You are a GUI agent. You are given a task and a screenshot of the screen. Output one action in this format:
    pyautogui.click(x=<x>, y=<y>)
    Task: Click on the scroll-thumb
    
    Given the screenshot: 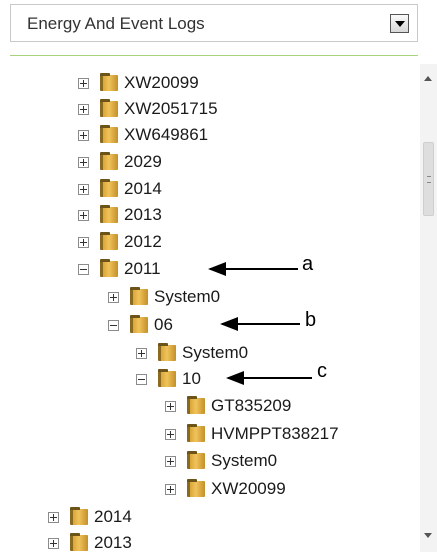 What is the action you would take?
    pyautogui.click(x=428, y=179)
    